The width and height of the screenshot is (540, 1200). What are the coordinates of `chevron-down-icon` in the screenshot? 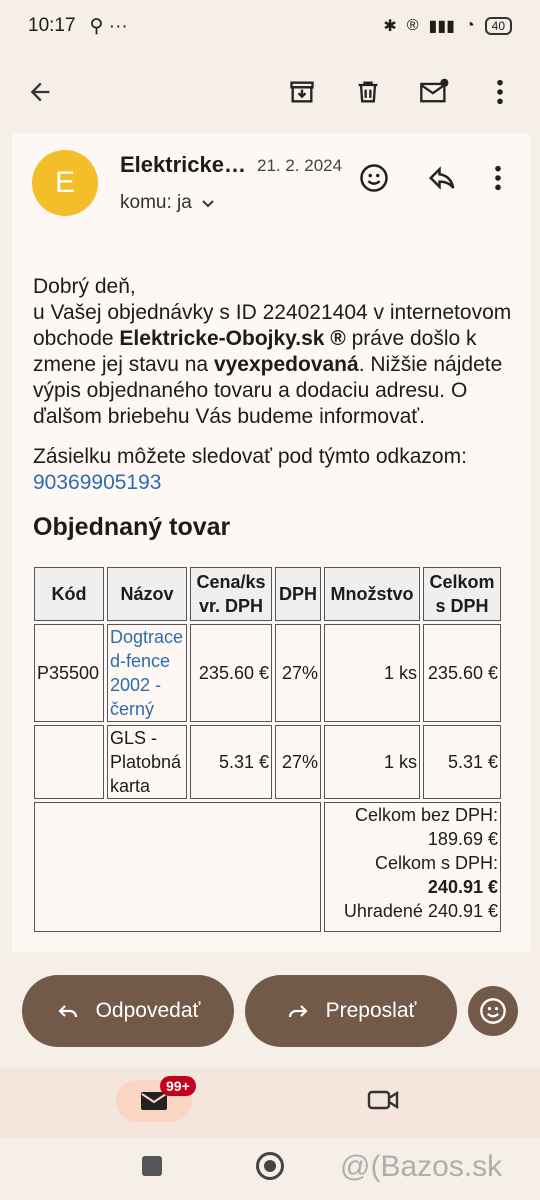 It's located at (208, 204).